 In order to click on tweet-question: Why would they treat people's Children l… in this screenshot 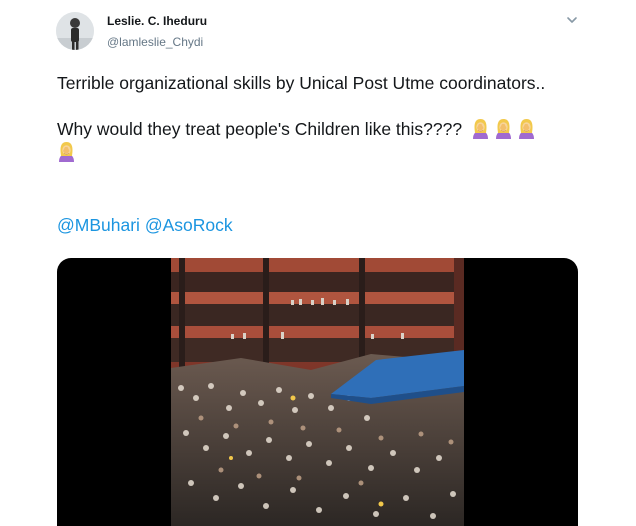, I will do `click(260, 129)`.